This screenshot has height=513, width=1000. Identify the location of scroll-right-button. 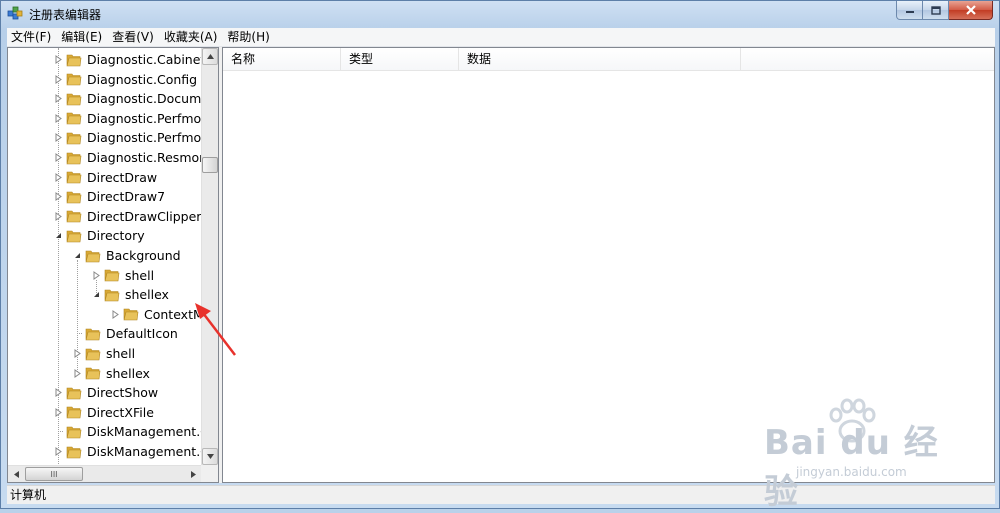
(193, 474).